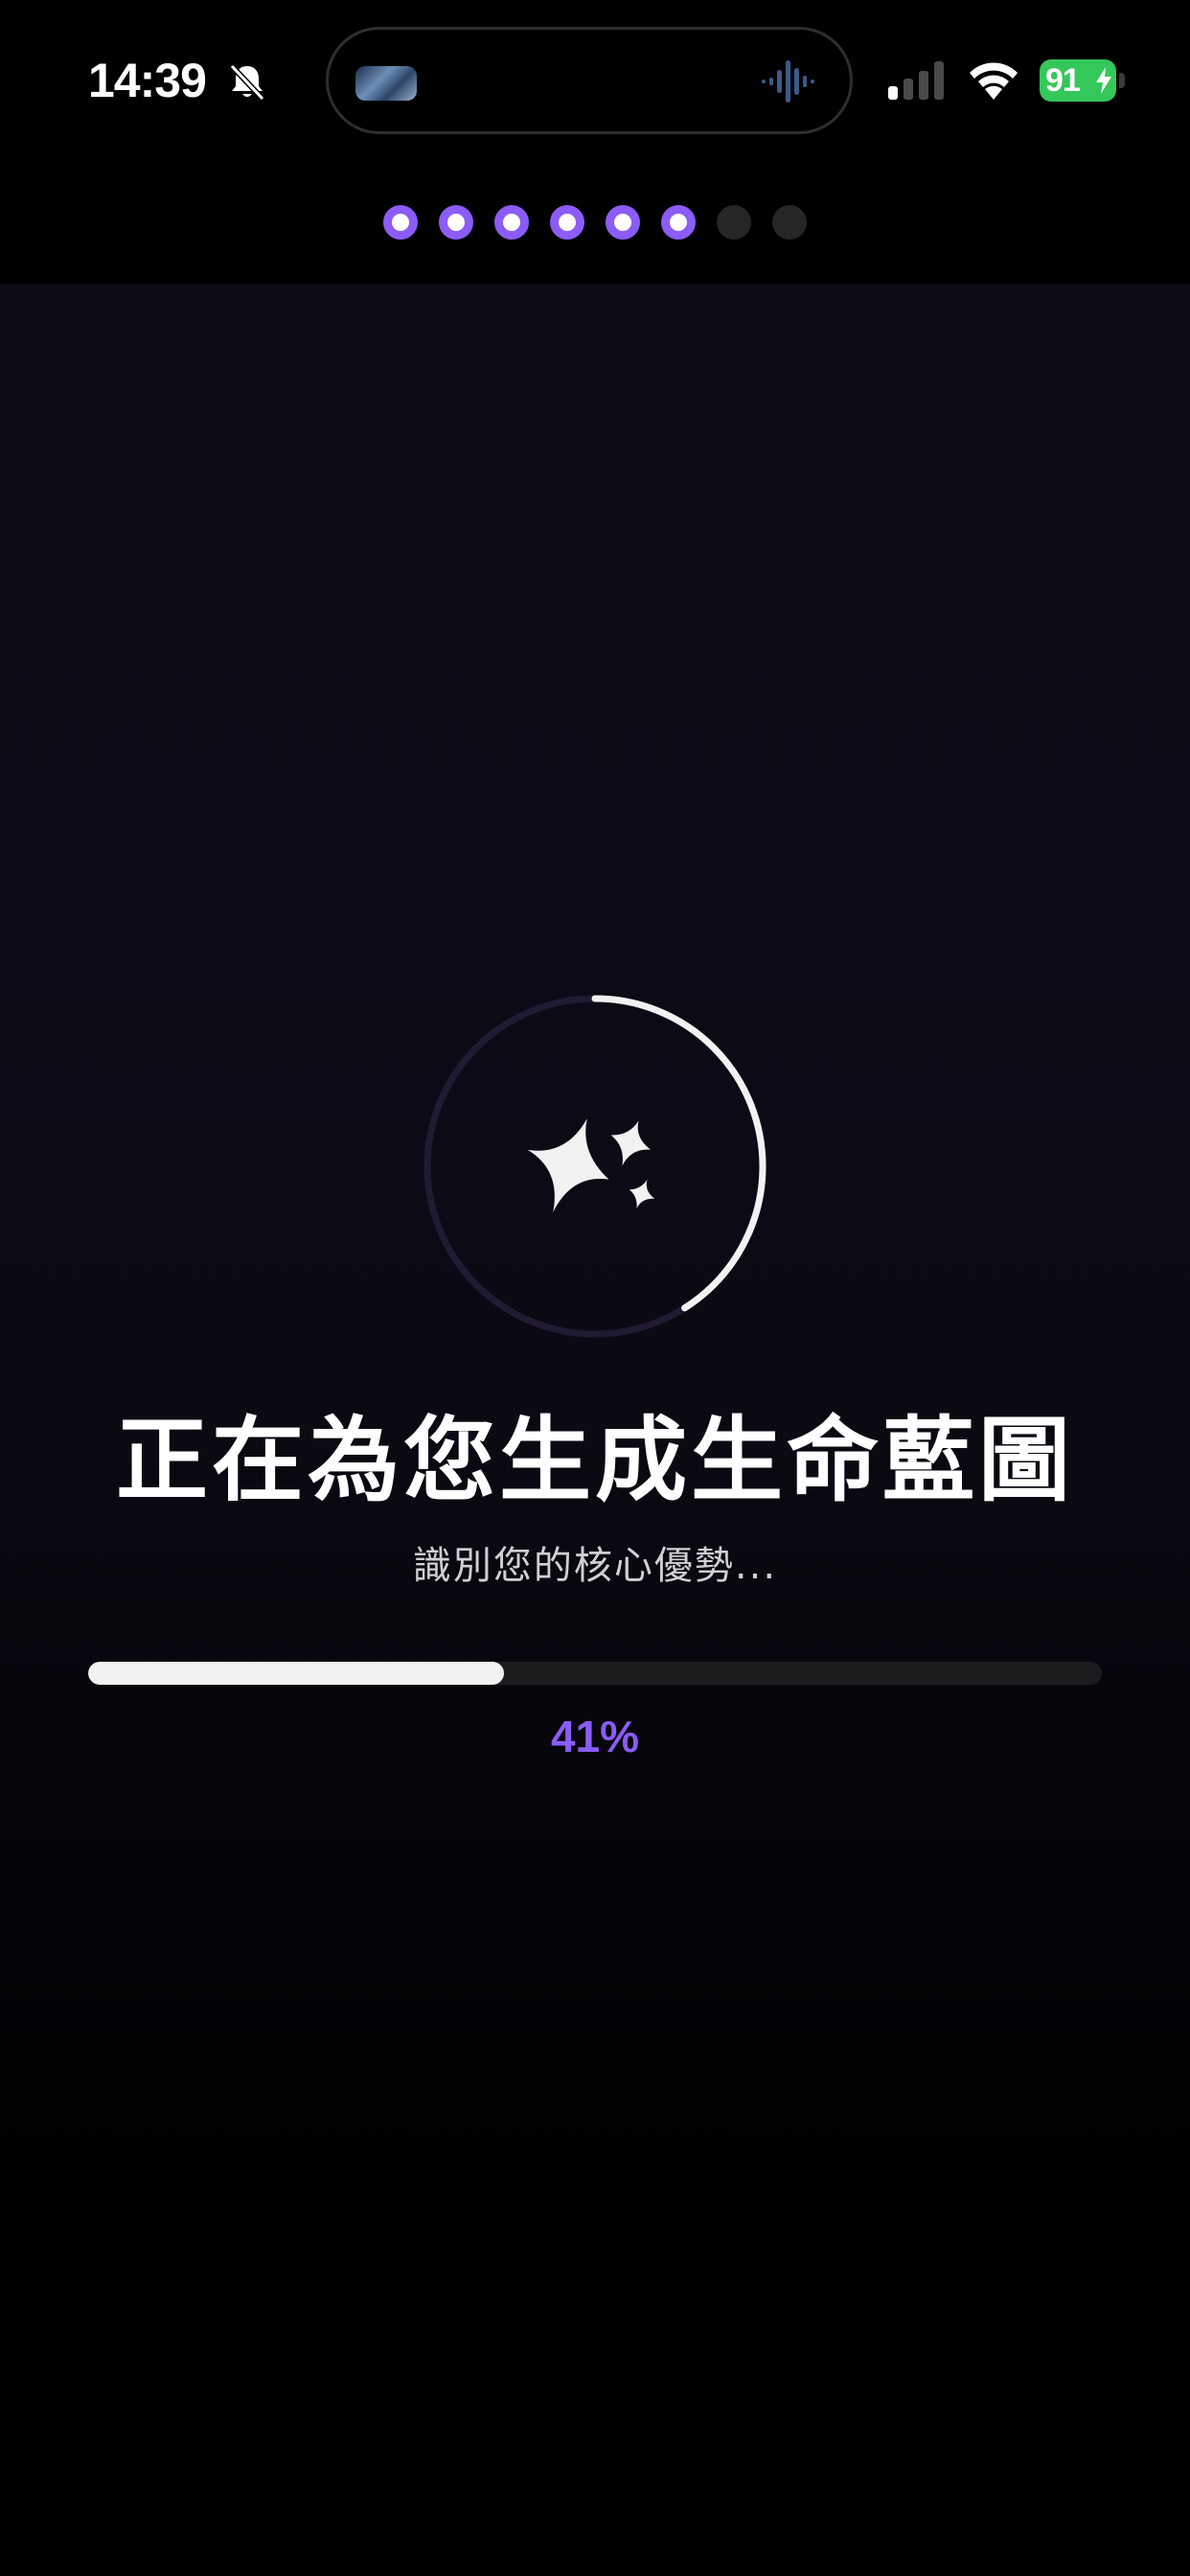 Image resolution: width=1190 pixels, height=2576 pixels. What do you see at coordinates (1122, 80) in the screenshot?
I see `battery-cap` at bounding box center [1122, 80].